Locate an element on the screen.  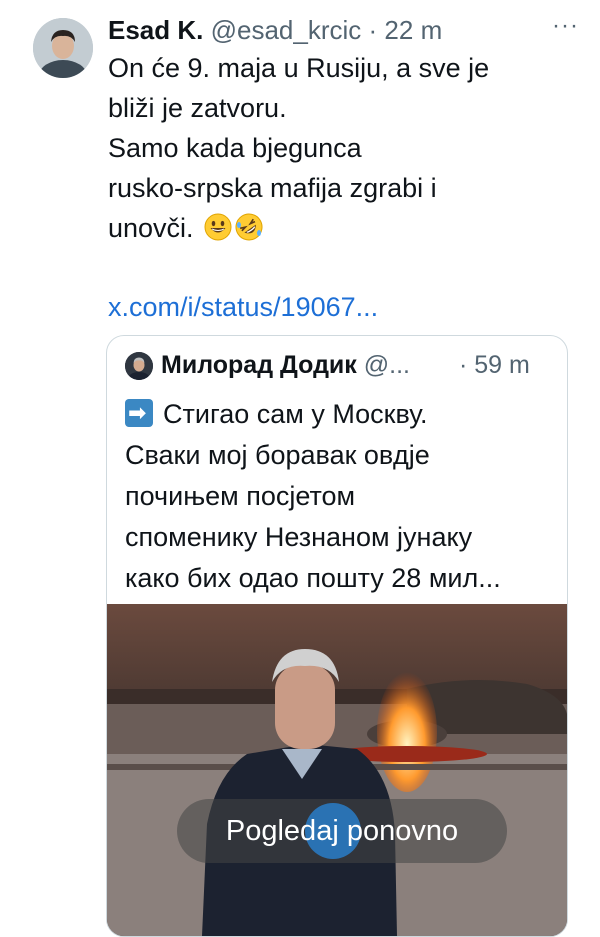
quoted-text-line: почињем посјетом is located at coordinates (240, 496).